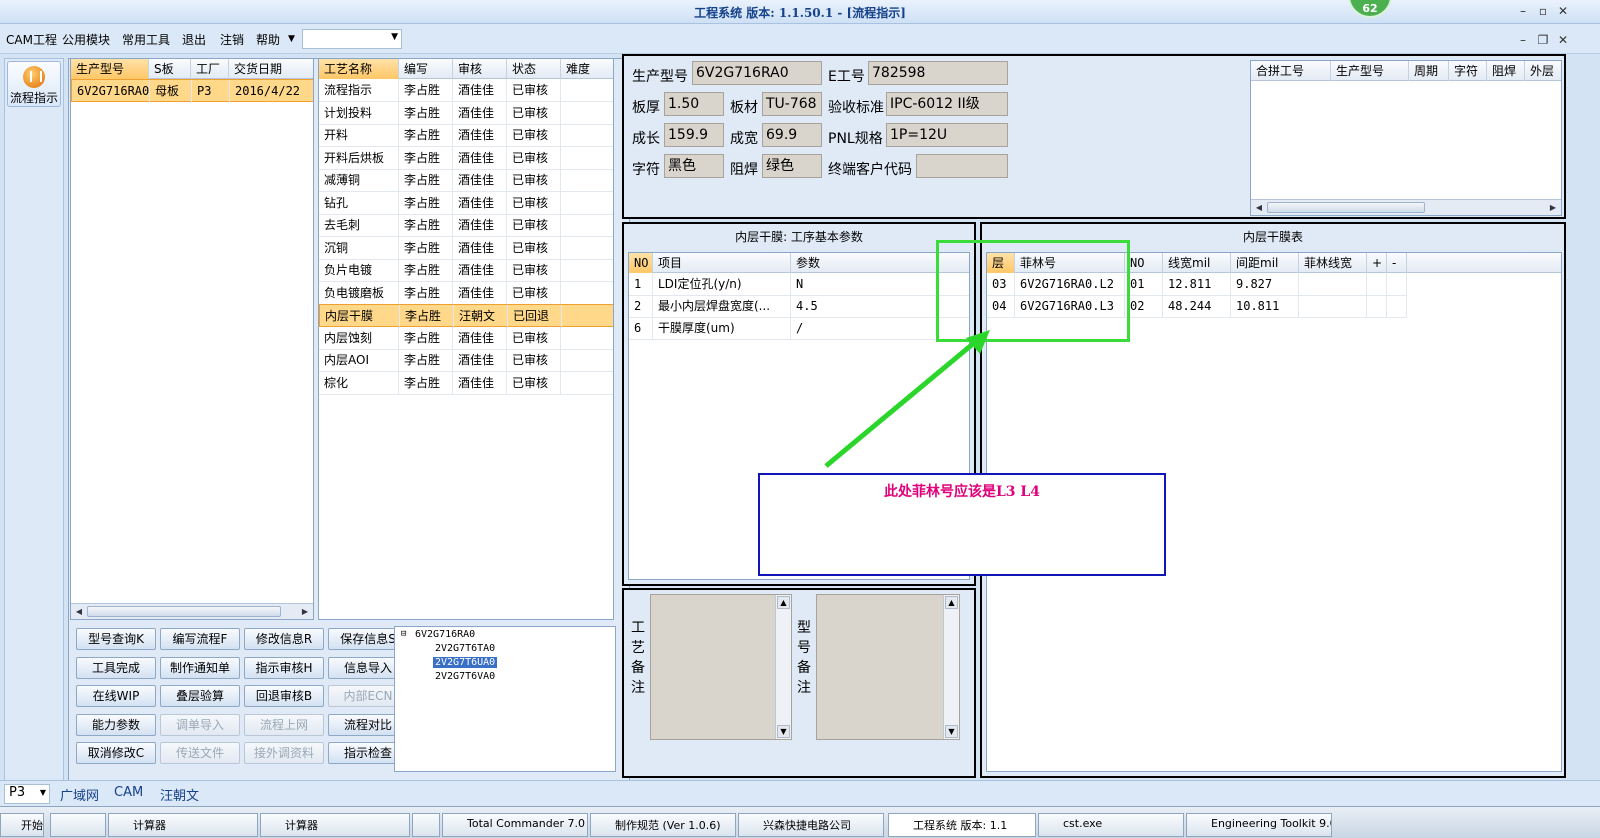  I want to click on action-button: 取消修改C, so click(116, 753).